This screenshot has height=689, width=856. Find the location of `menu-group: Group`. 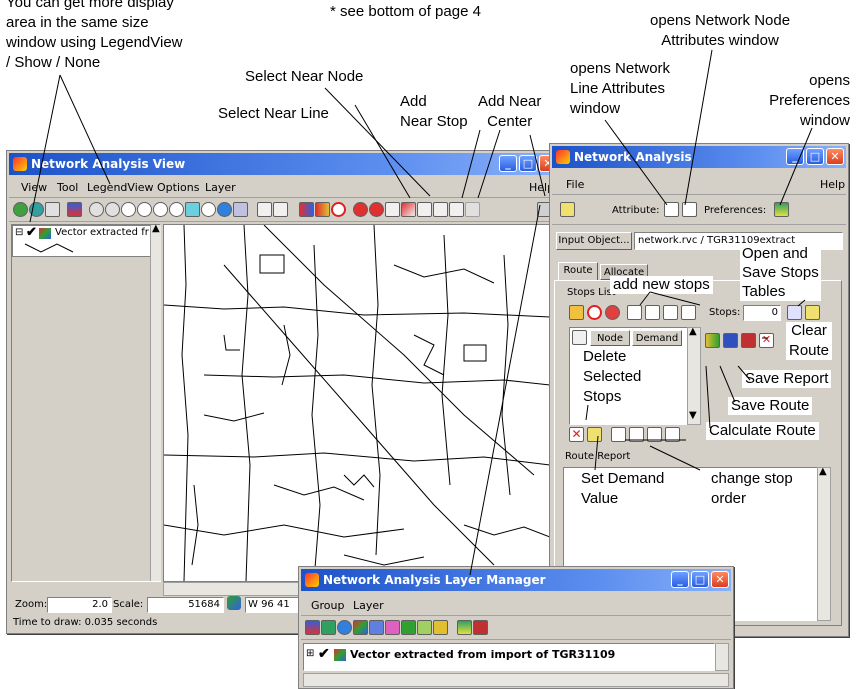

menu-group: Group is located at coordinates (328, 606).